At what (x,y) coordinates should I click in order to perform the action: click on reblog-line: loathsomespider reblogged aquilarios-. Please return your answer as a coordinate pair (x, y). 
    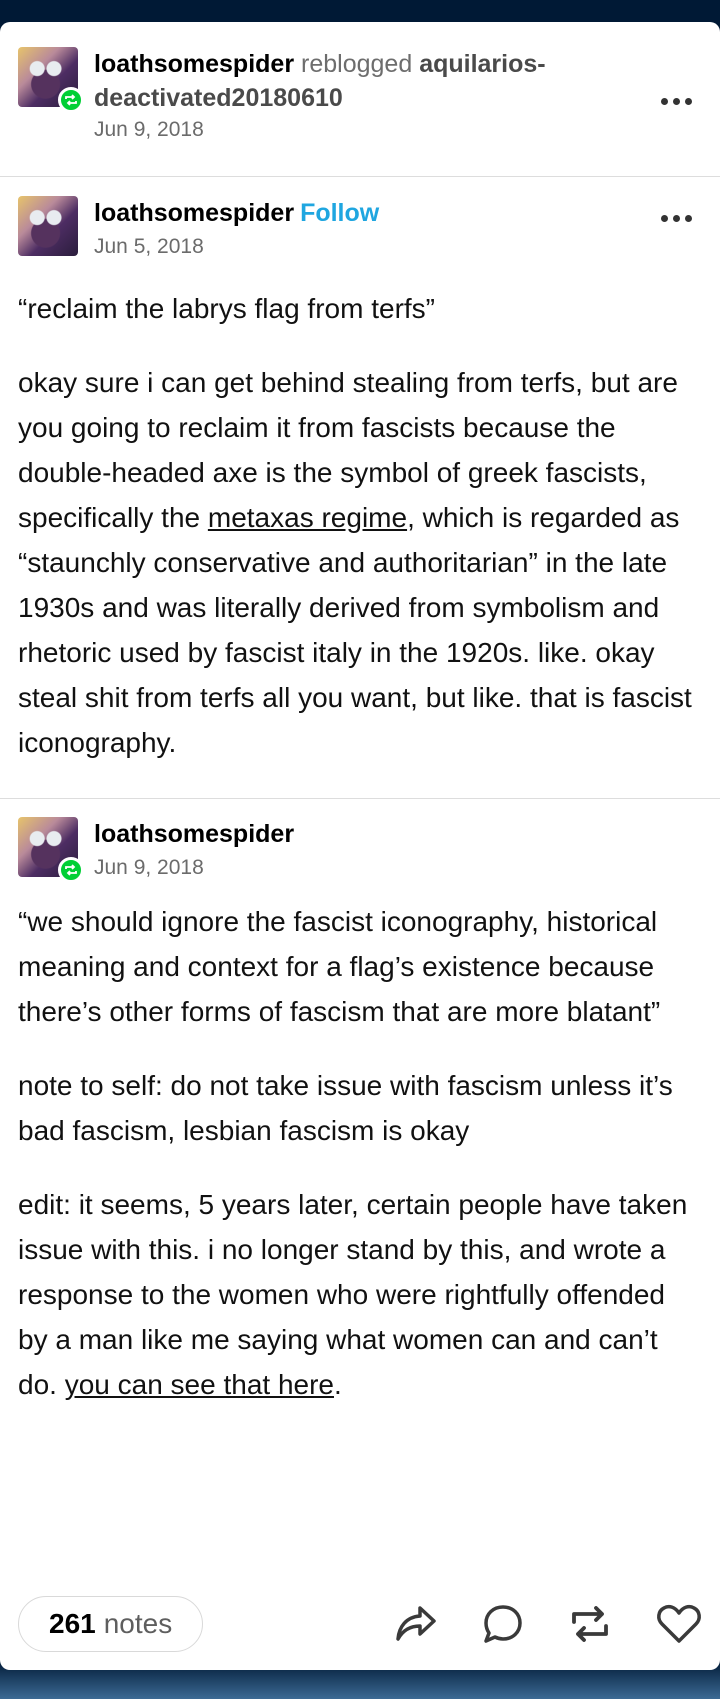
    Looking at the image, I should click on (398, 64).